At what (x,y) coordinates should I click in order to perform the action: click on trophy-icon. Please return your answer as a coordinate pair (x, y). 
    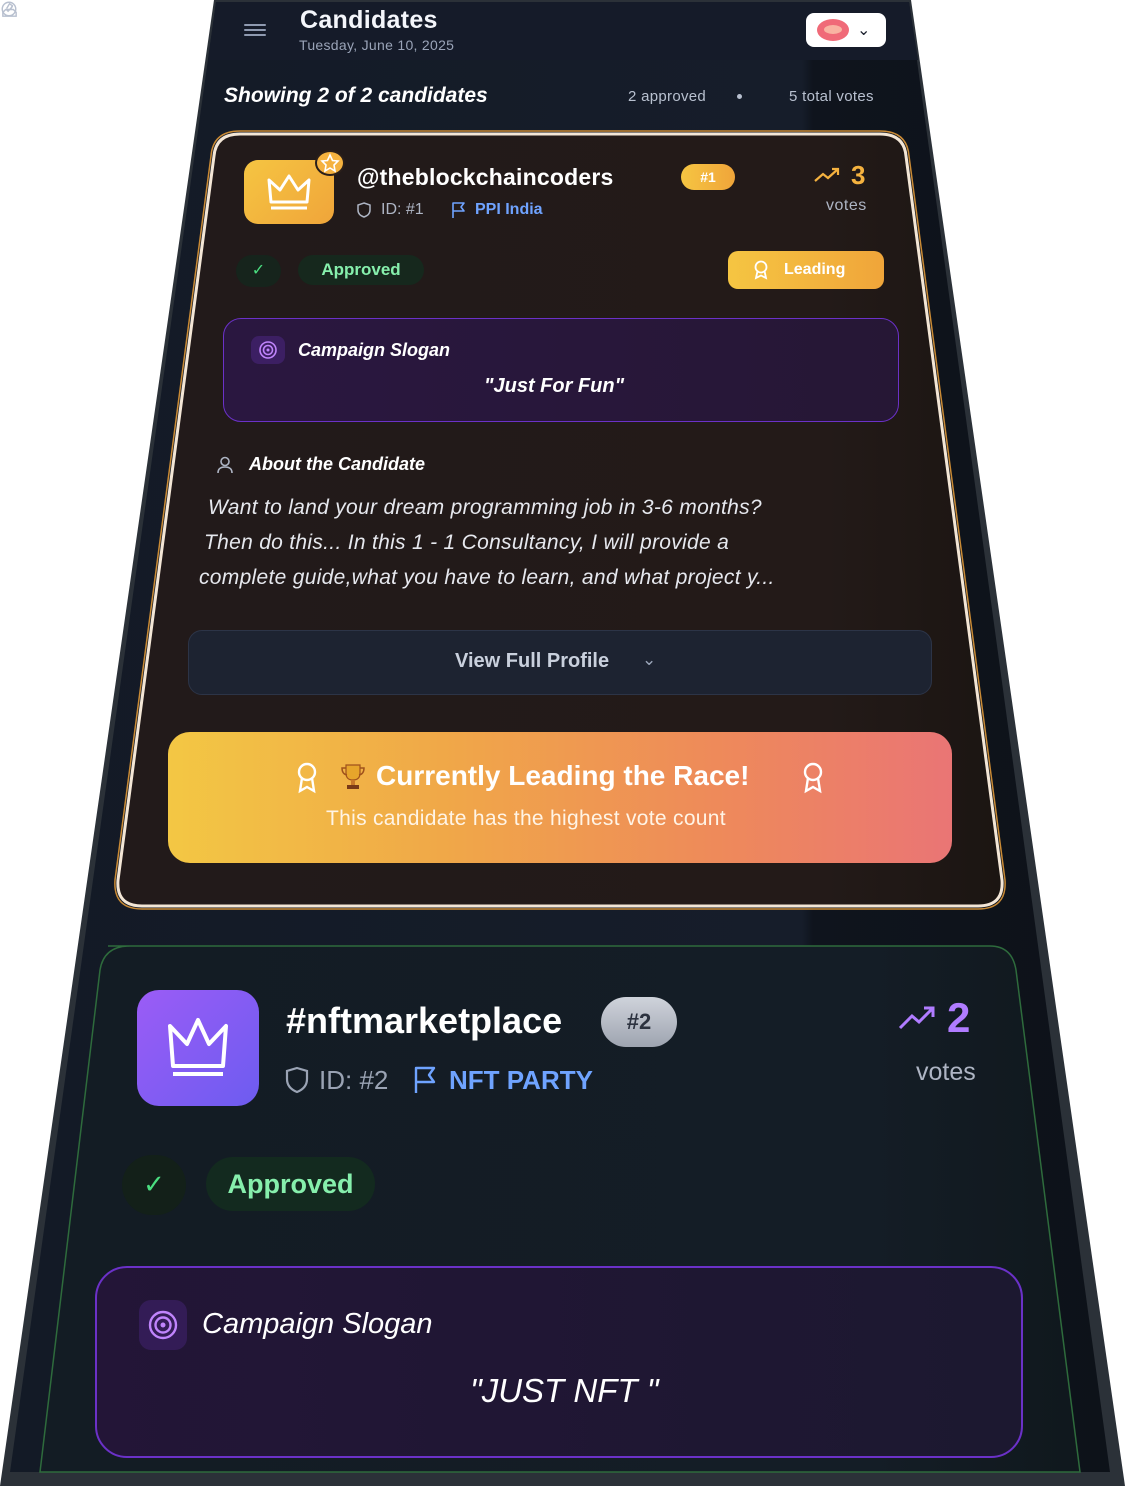
    Looking at the image, I should click on (353, 776).